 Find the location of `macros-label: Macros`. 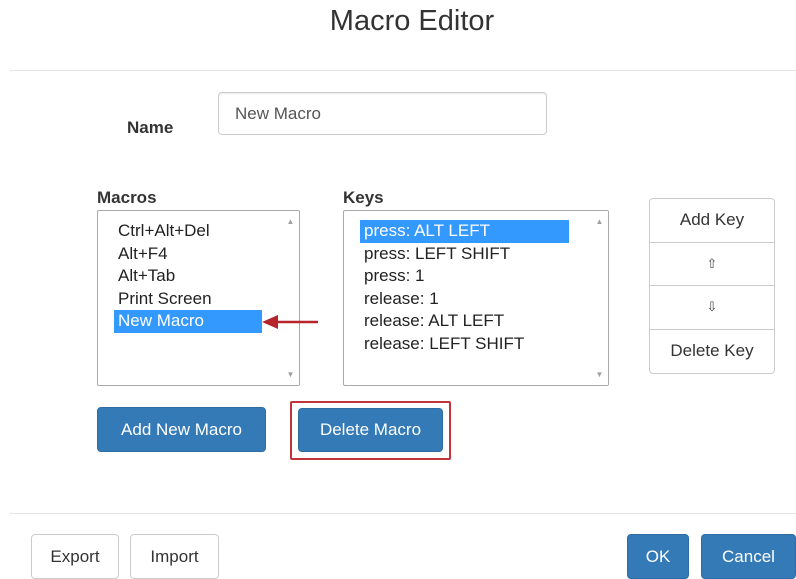

macros-label: Macros is located at coordinates (127, 197).